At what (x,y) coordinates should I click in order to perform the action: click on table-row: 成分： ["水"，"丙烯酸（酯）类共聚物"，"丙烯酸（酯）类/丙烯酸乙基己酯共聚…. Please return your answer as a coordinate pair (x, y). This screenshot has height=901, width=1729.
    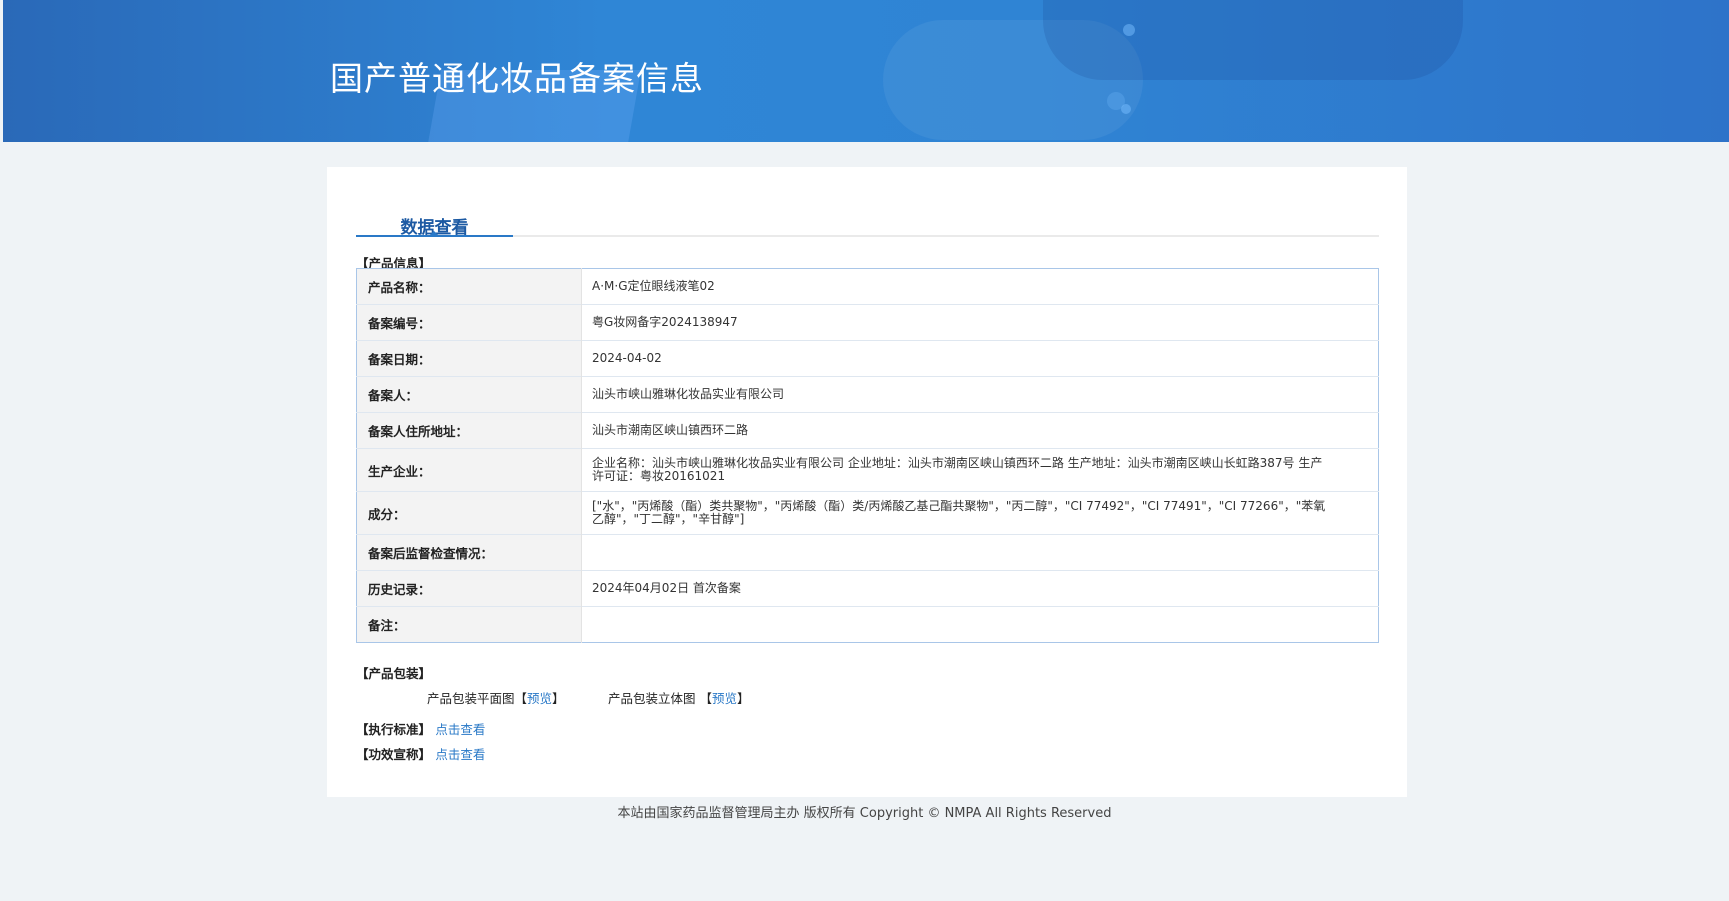
    Looking at the image, I should click on (867, 513).